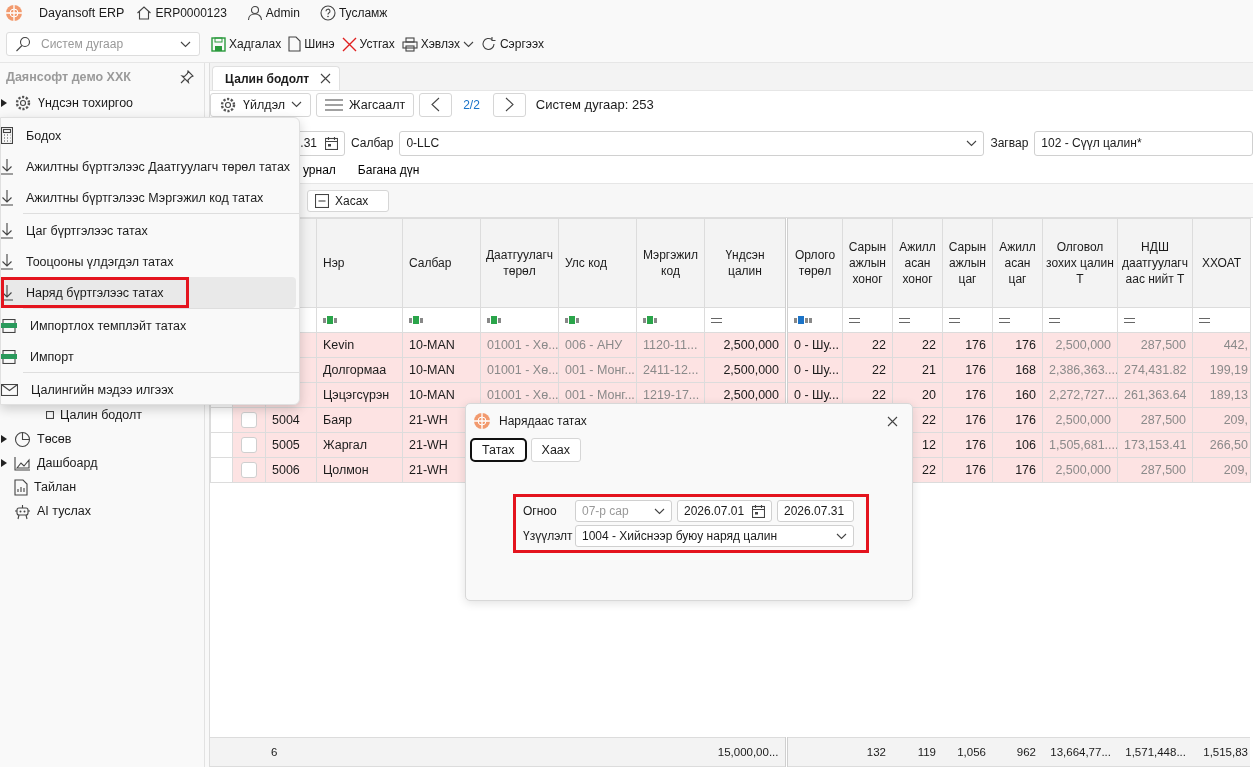  What do you see at coordinates (148, 325) in the screenshot?
I see `menu-item: Импортлох темплэйт татах` at bounding box center [148, 325].